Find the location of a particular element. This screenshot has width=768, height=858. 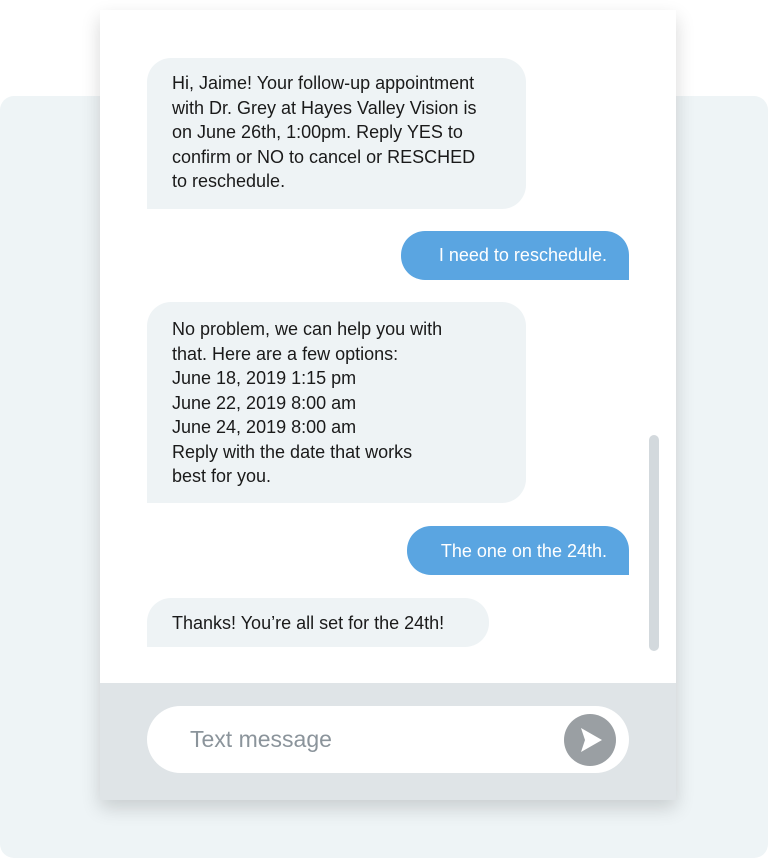

message-text-line: June 24, 2019 8:00 am is located at coordinates (264, 427).